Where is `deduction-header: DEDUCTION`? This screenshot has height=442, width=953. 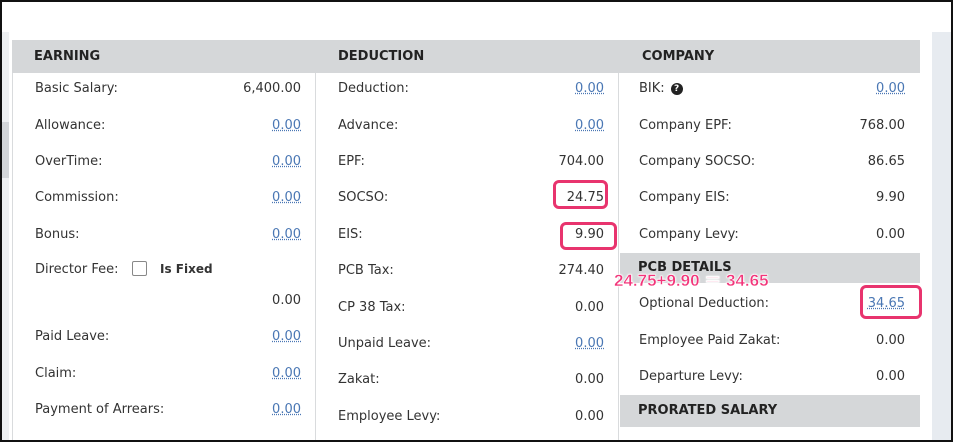 deduction-header: DEDUCTION is located at coordinates (468, 56).